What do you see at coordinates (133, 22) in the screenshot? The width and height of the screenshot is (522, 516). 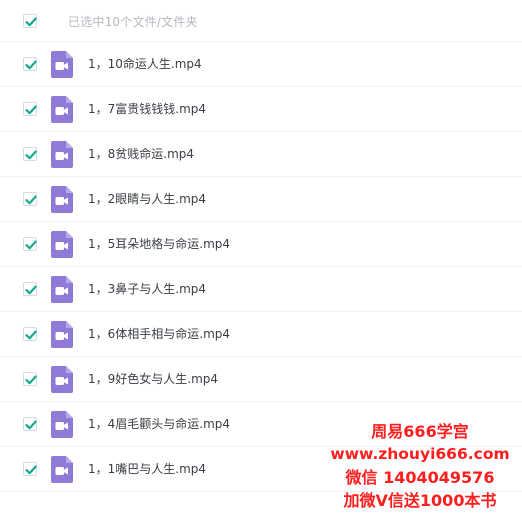 I see `selection-count-label: 已选中10个文件/文件夹` at bounding box center [133, 22].